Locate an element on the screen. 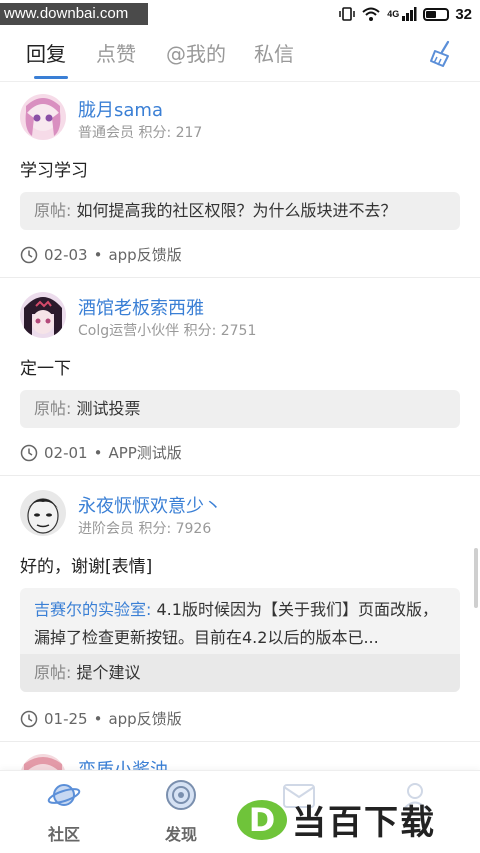 This screenshot has height=853, width=480. status-bar: www.downbai.com 4G 32 is located at coordinates (240, 14).